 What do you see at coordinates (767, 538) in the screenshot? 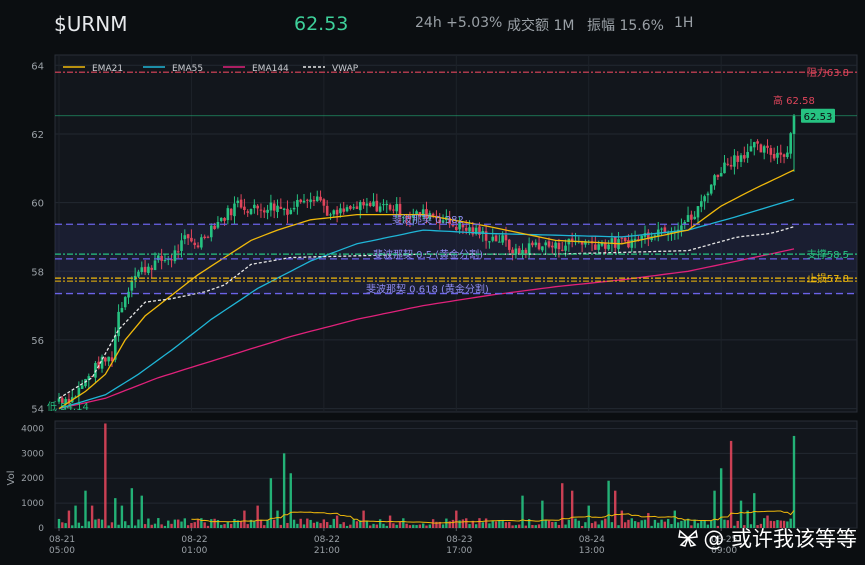
I see `watermark: @ 或许我该等等` at bounding box center [767, 538].